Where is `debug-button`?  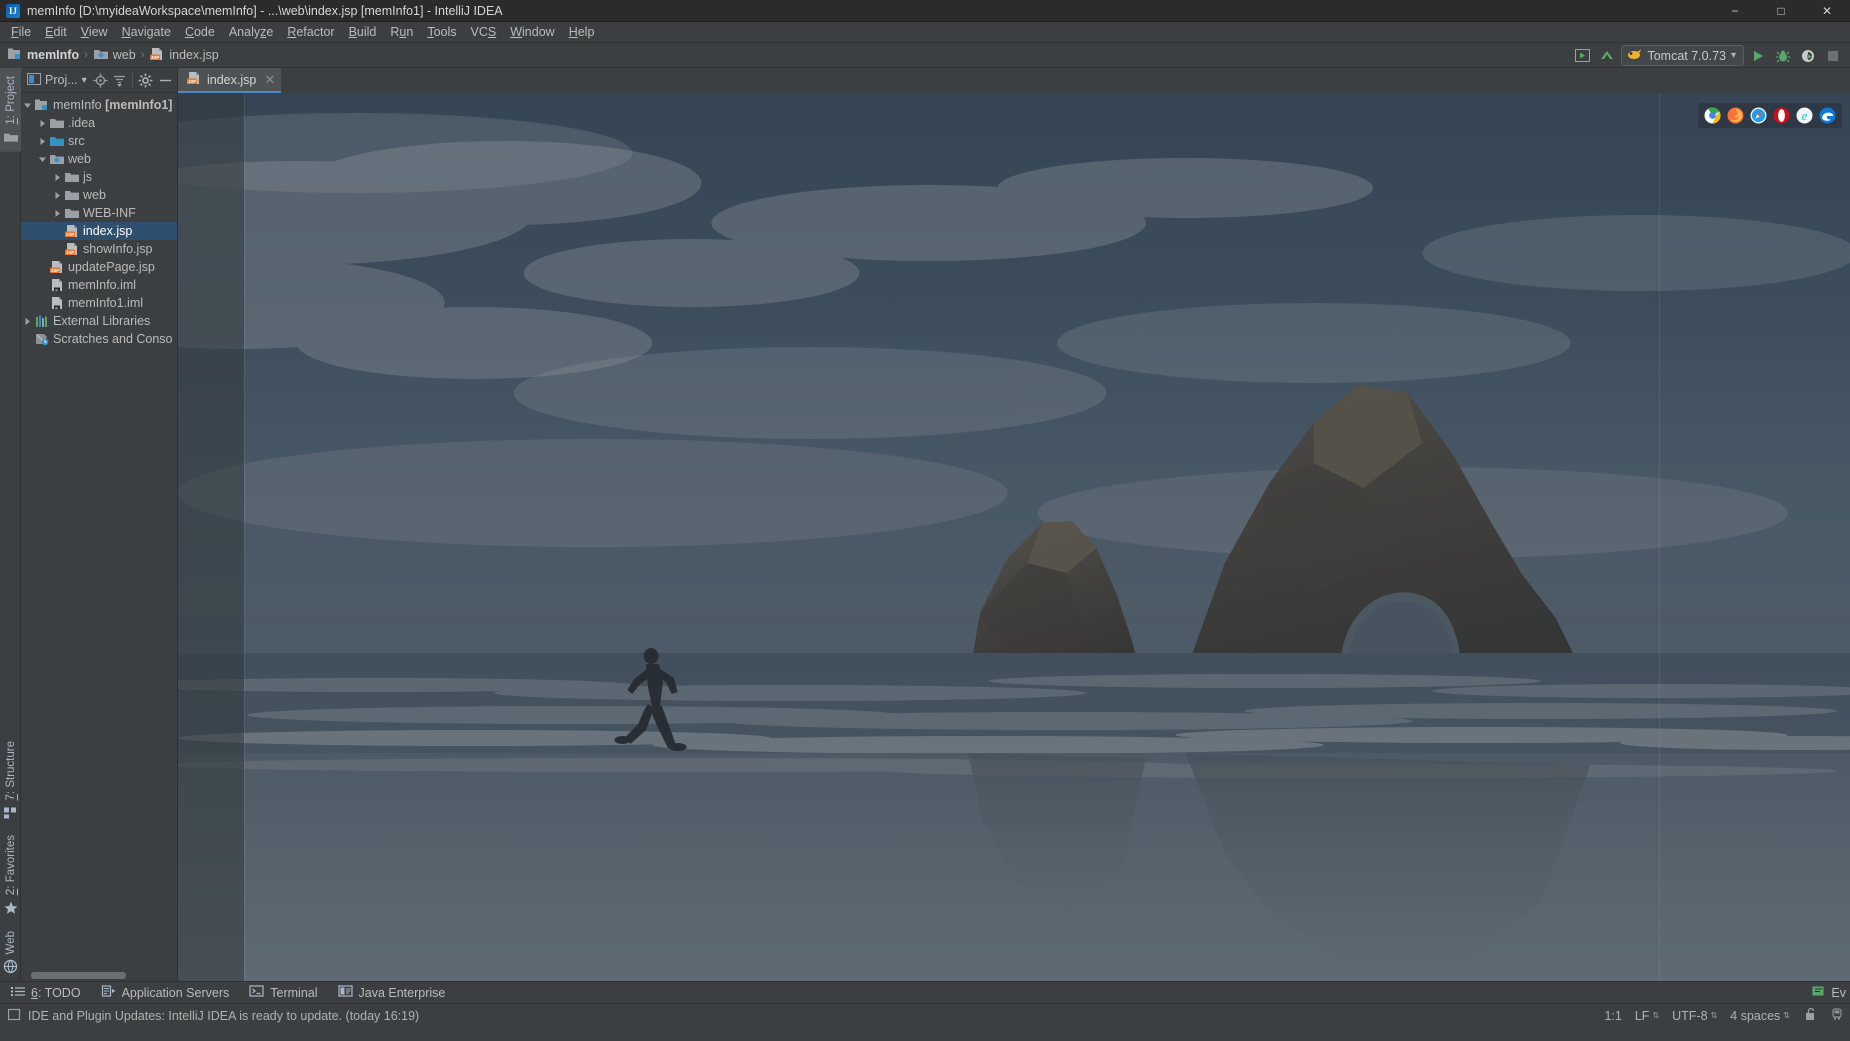
debug-button is located at coordinates (1783, 55).